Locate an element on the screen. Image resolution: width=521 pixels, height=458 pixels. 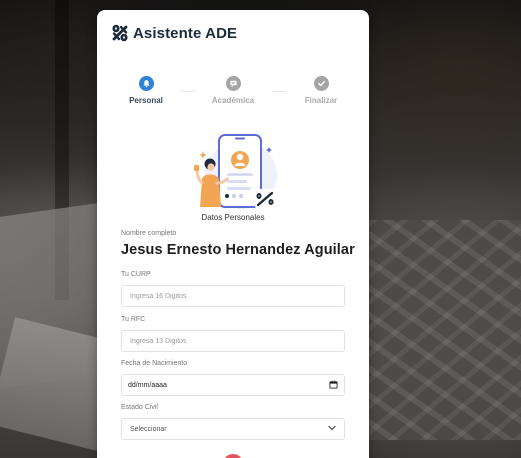
civil-status-selected: Seleccionar is located at coordinates (148, 429).